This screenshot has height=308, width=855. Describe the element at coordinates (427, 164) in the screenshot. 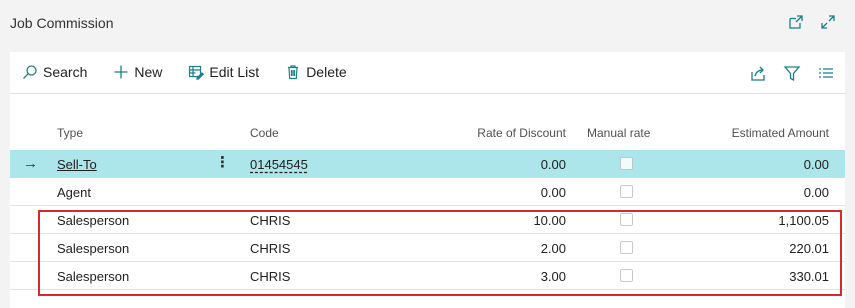

I see `table-row: → Sell-To ⋮ 01454545 0.00 0.00` at that location.